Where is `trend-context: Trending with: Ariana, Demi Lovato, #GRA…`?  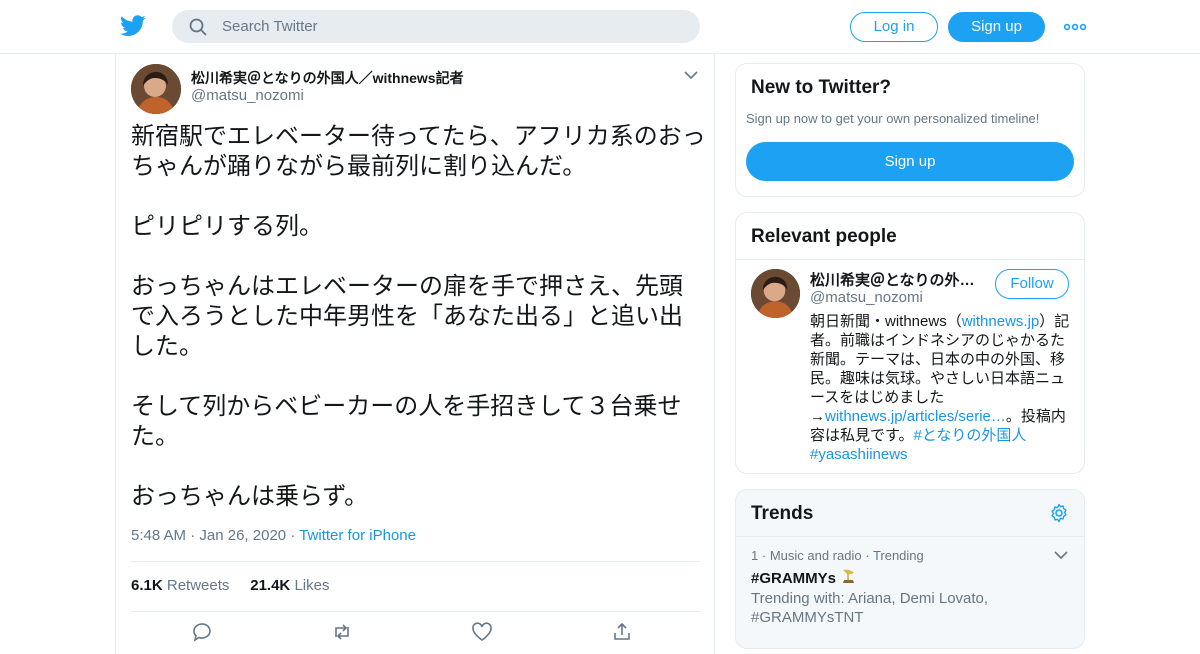
trend-context: Trending with: Ariana, Demi Lovato, #GRA… is located at coordinates (870, 608).